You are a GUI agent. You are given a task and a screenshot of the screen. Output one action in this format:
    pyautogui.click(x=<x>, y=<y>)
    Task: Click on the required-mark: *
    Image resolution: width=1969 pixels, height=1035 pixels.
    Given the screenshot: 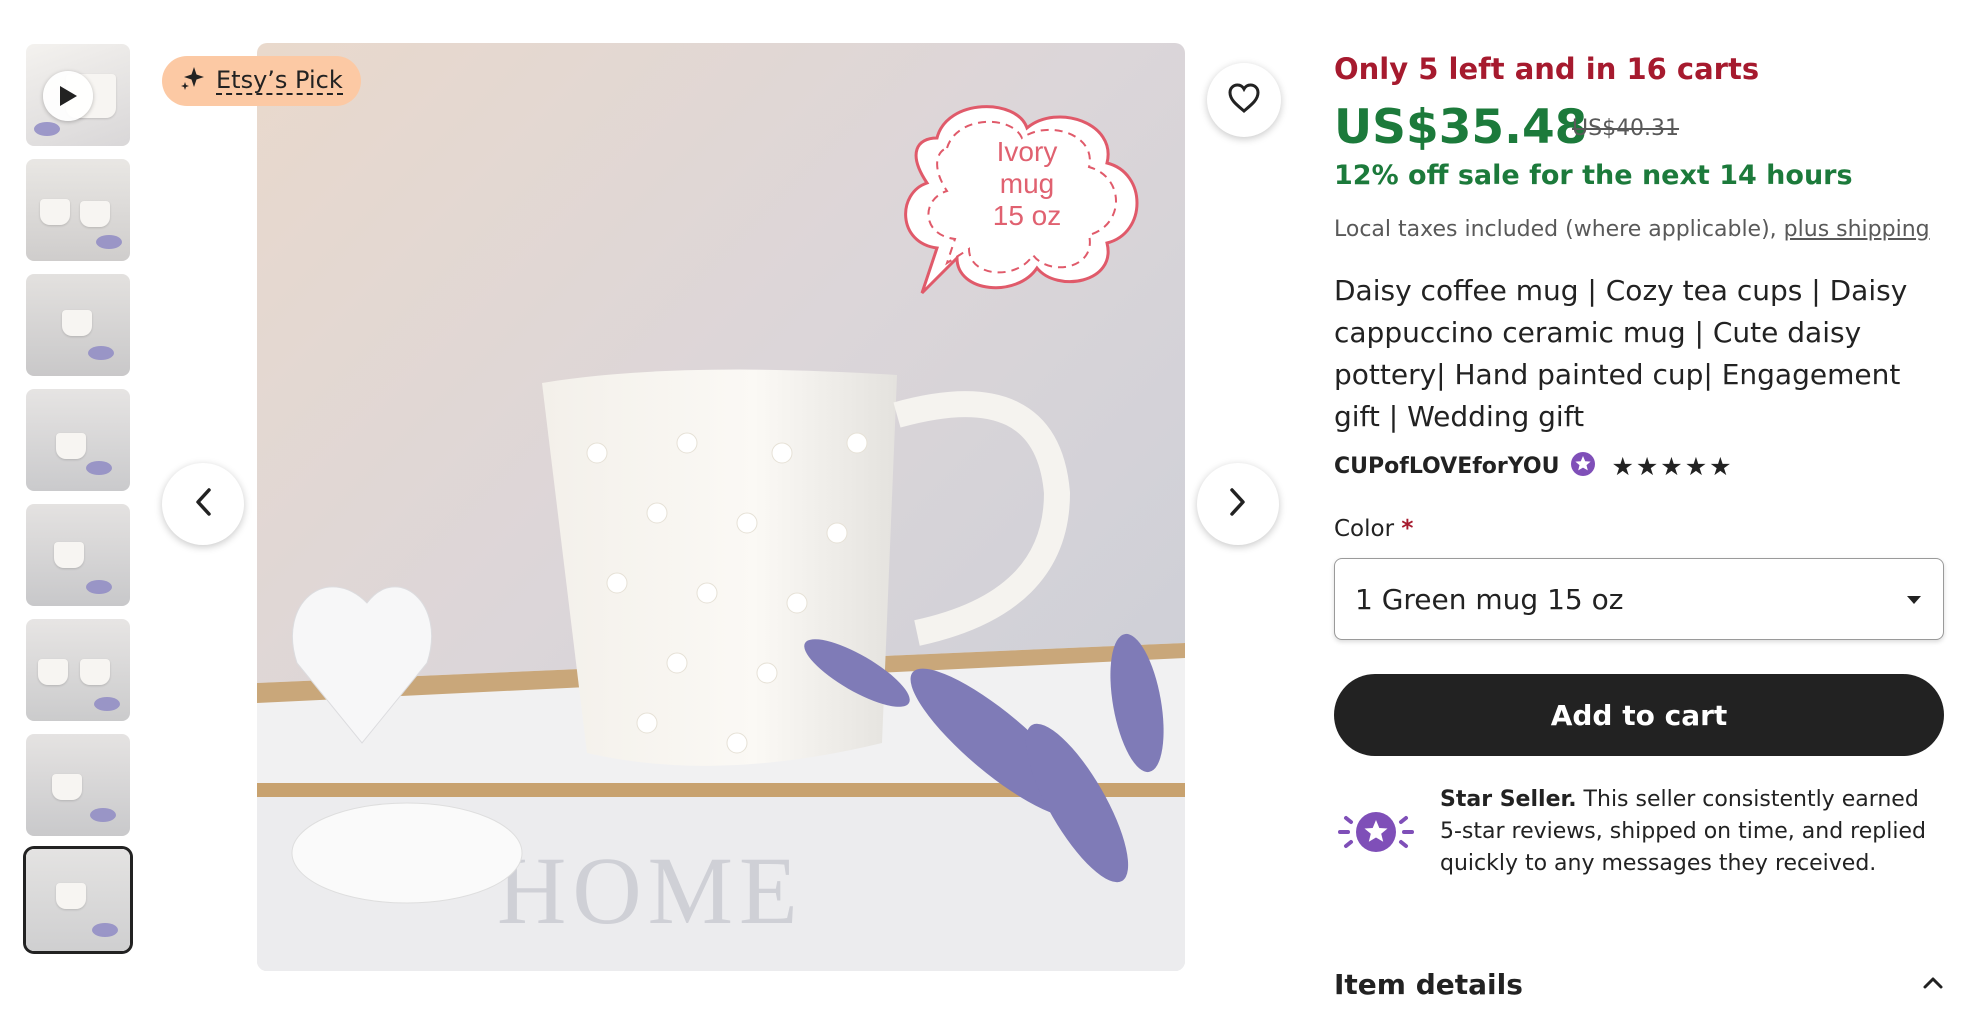 What is the action you would take?
    pyautogui.click(x=1407, y=529)
    